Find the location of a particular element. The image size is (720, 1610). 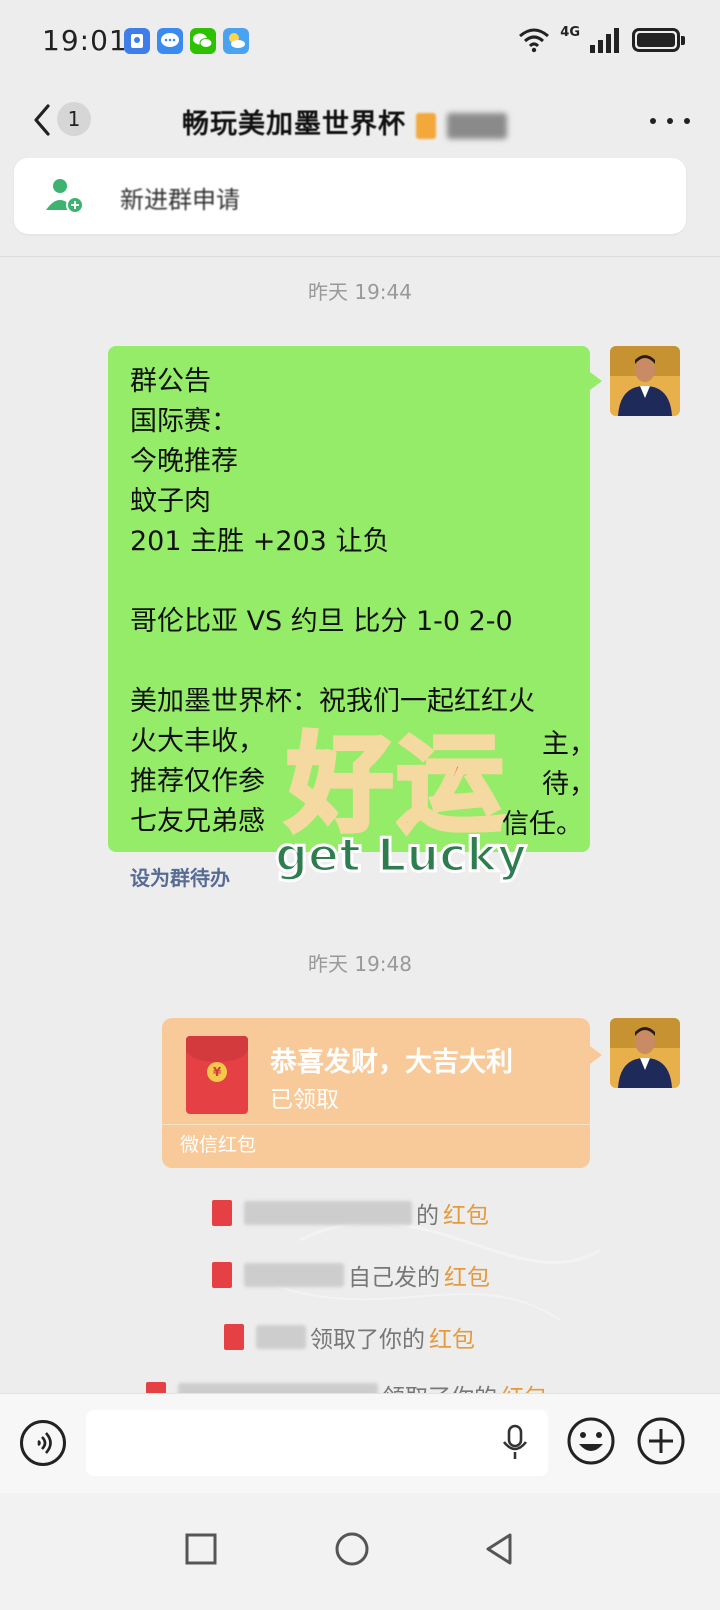

announcement-line: 今晚推荐 is located at coordinates (184, 461).